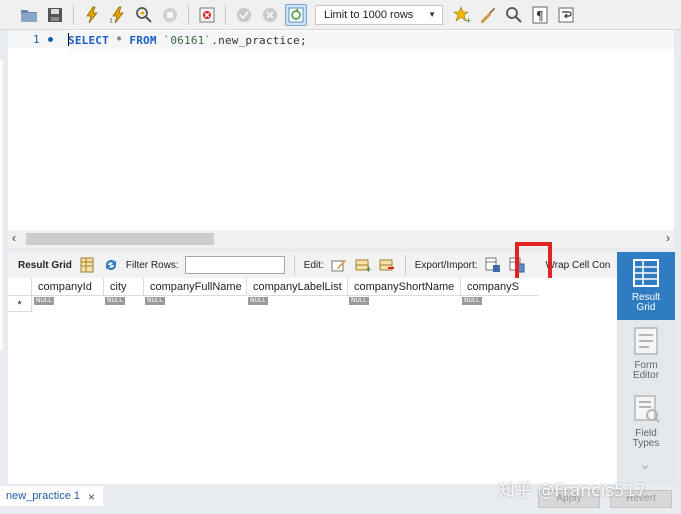 The image size is (681, 514). I want to click on grid-view-icon, so click(87, 265).